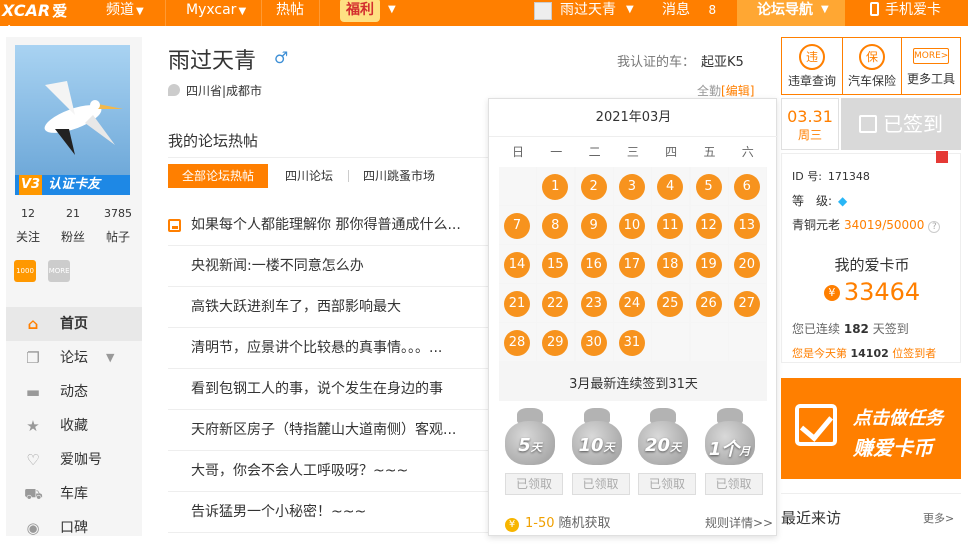  What do you see at coordinates (689, 13) in the screenshot?
I see `messages-link: 消息 8` at bounding box center [689, 13].